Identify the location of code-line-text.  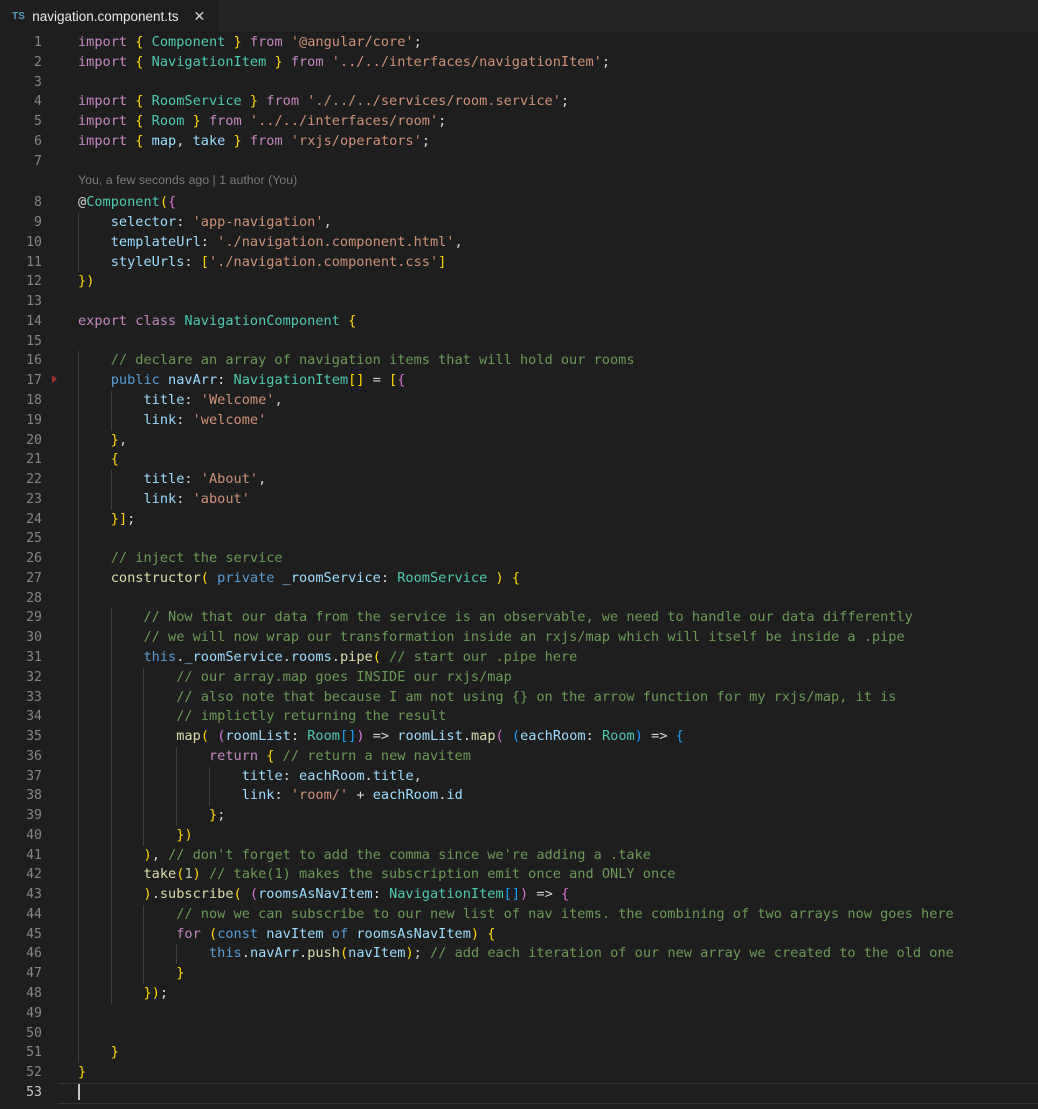
(548, 1093).